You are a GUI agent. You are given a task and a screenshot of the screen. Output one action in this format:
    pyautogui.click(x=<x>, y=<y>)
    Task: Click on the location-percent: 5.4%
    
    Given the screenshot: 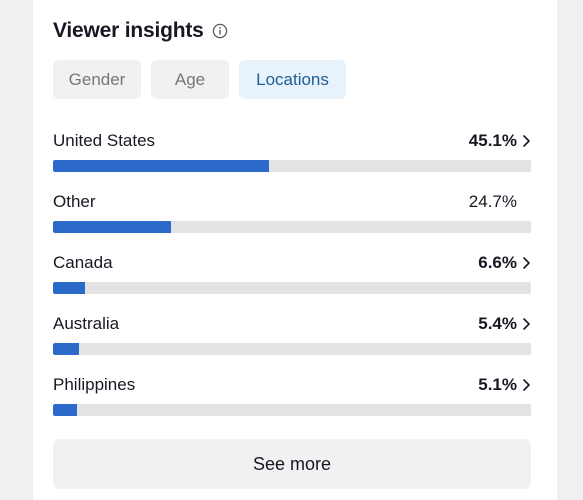 What is the action you would take?
    pyautogui.click(x=497, y=323)
    